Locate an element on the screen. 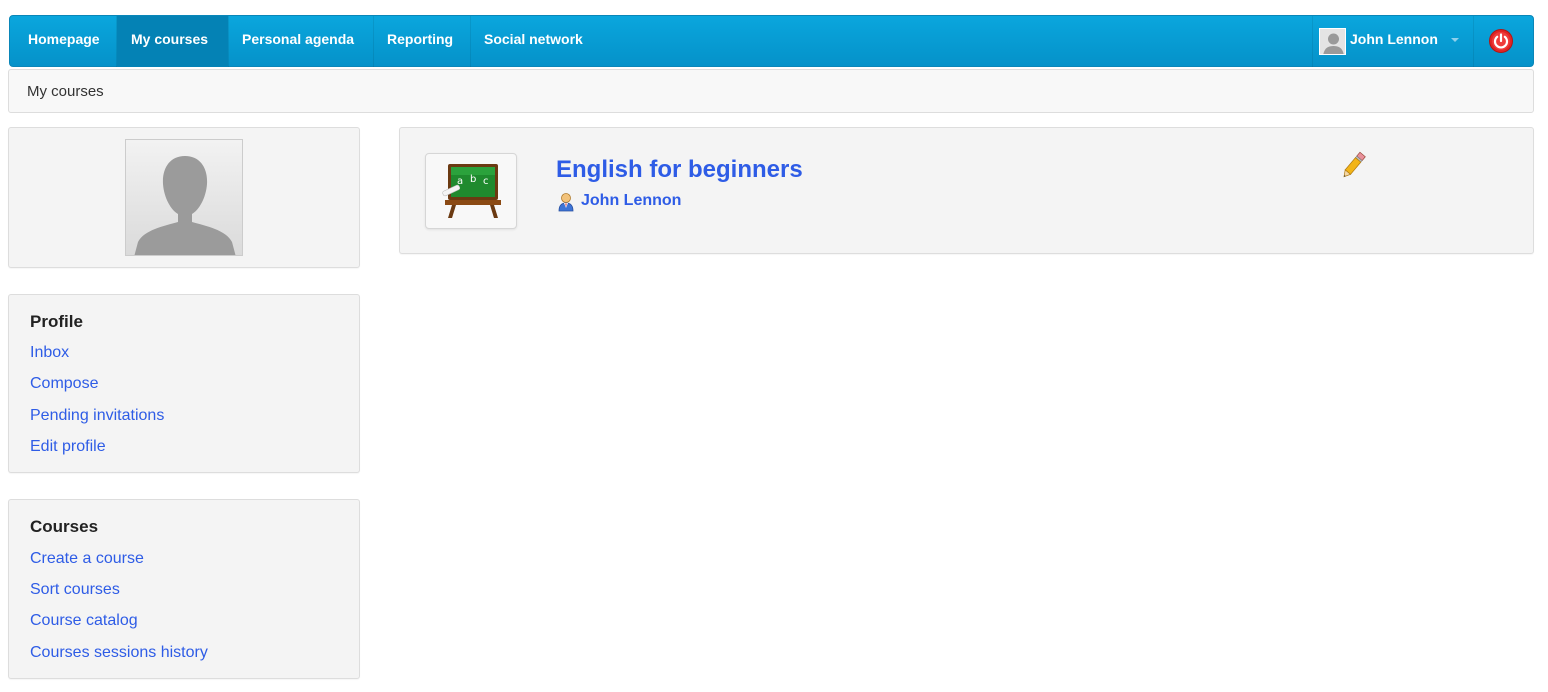  pencil-icon is located at coordinates (1353, 166).